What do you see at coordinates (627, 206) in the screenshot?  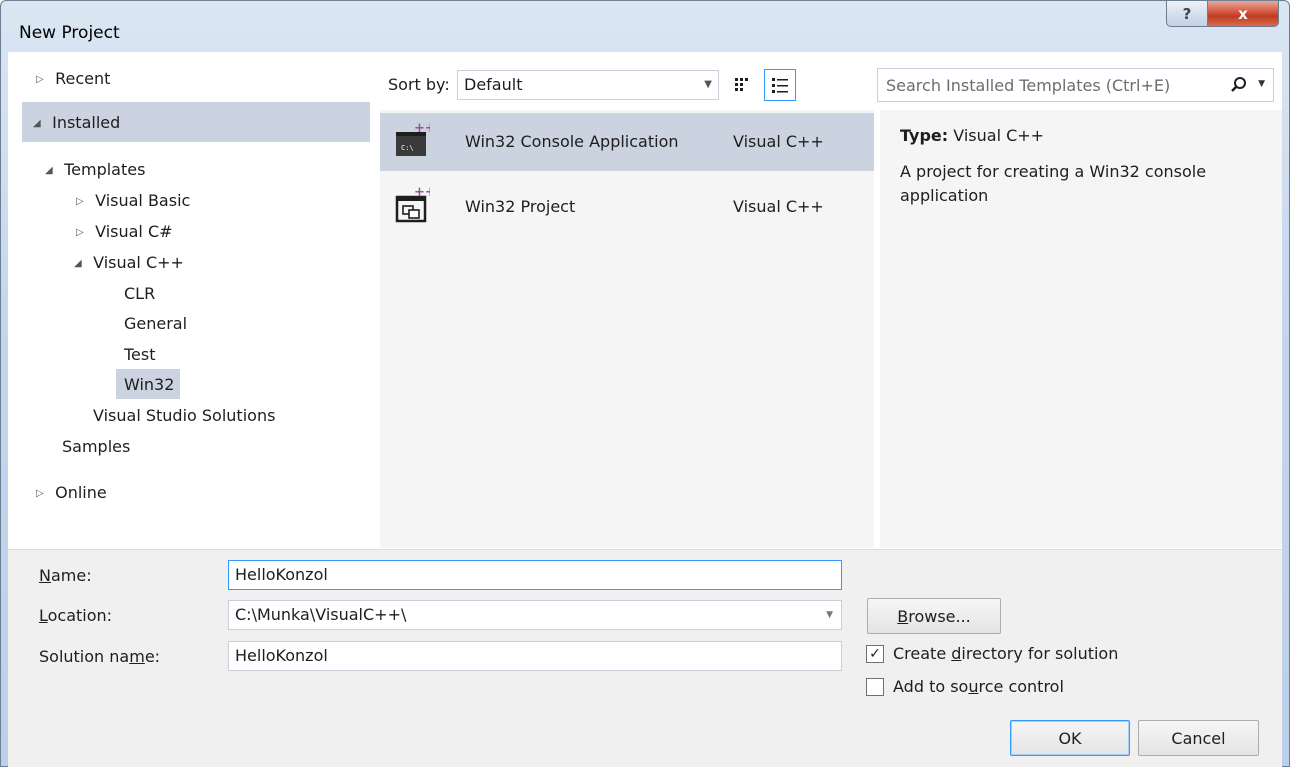 I see `template-row-win32-project: ++ Win32 Project Visual C++` at bounding box center [627, 206].